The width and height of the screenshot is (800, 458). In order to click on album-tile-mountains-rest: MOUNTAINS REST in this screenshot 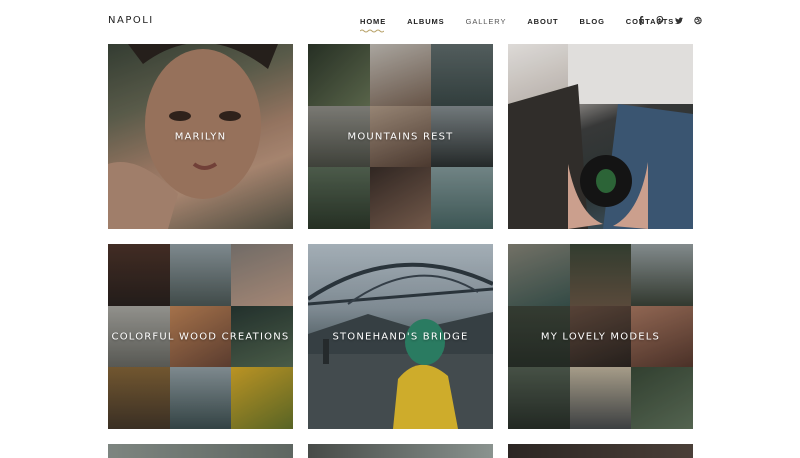, I will do `click(400, 136)`.